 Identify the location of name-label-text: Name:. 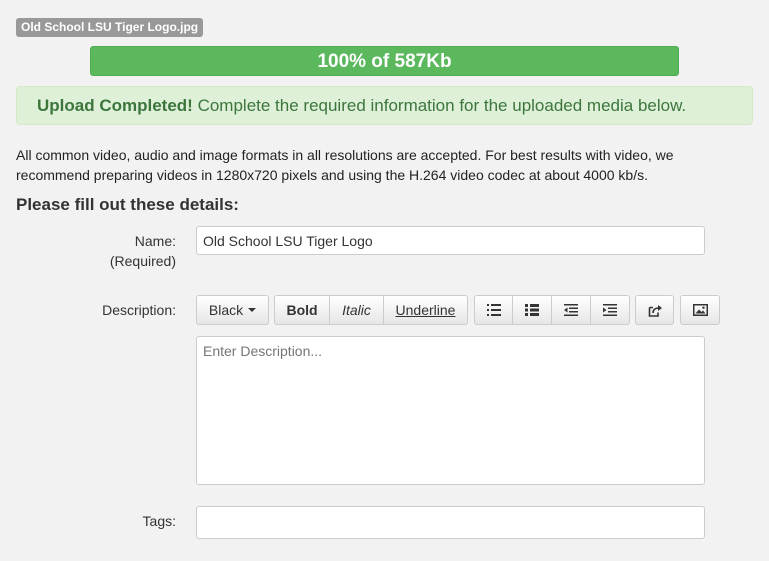
(155, 241).